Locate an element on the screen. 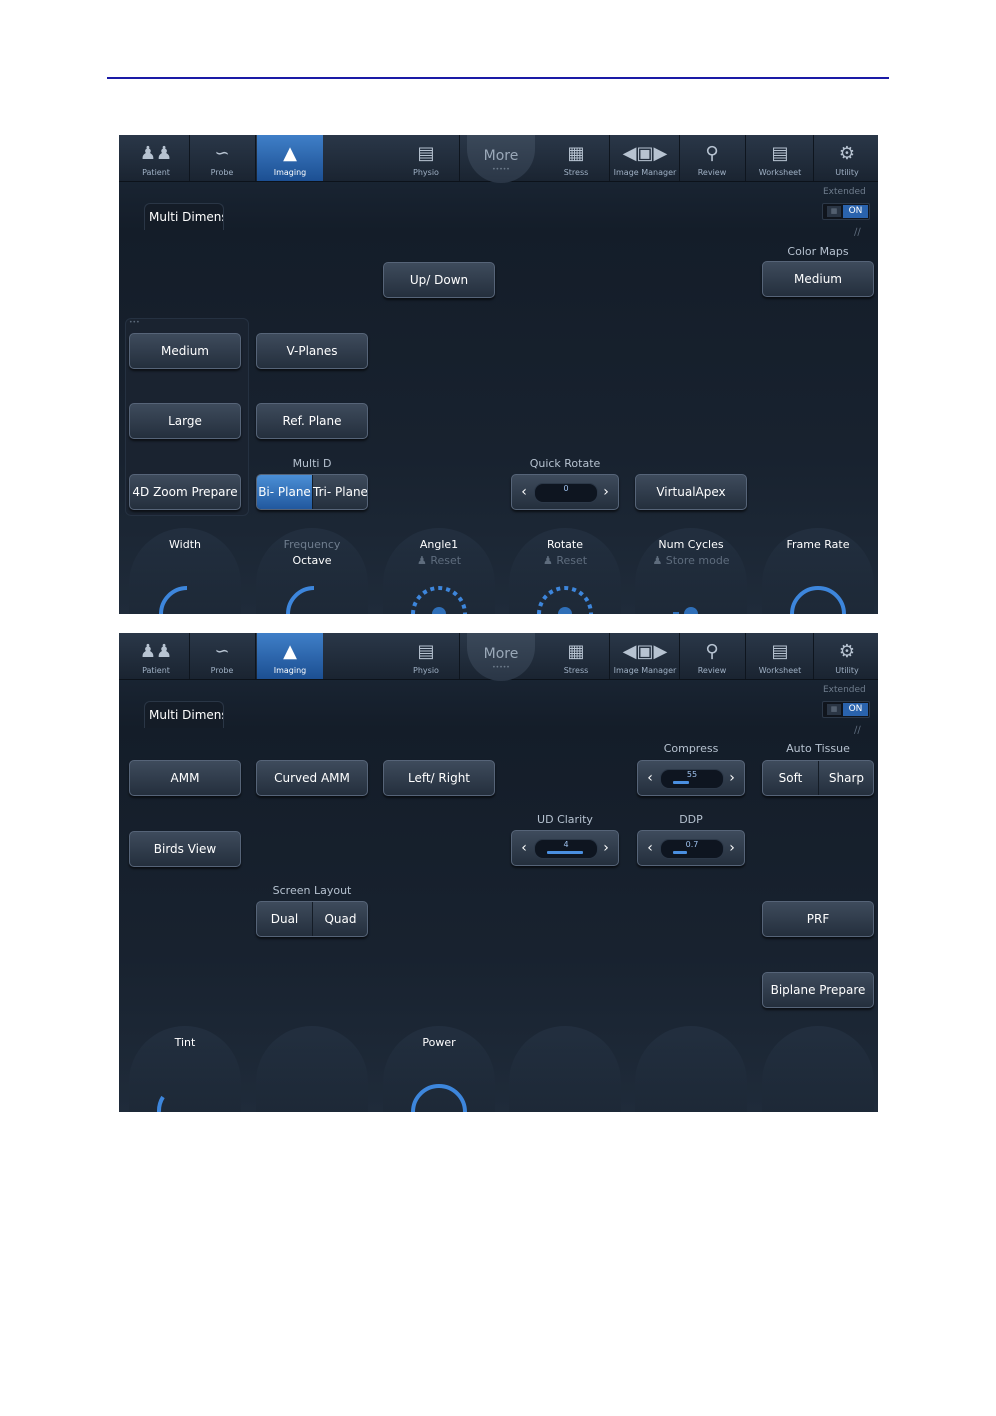 The image size is (996, 1416). quick-rotate-stepper: ‹ 0 › is located at coordinates (565, 492).